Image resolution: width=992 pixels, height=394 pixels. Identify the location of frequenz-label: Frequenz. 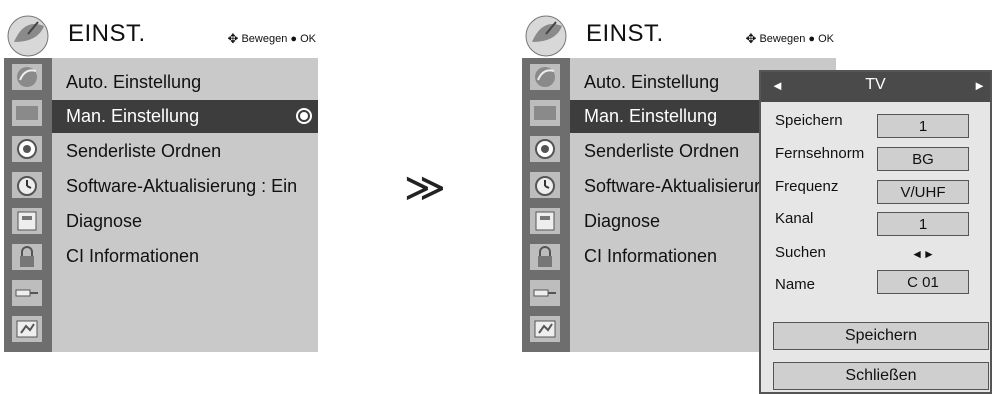
(807, 186).